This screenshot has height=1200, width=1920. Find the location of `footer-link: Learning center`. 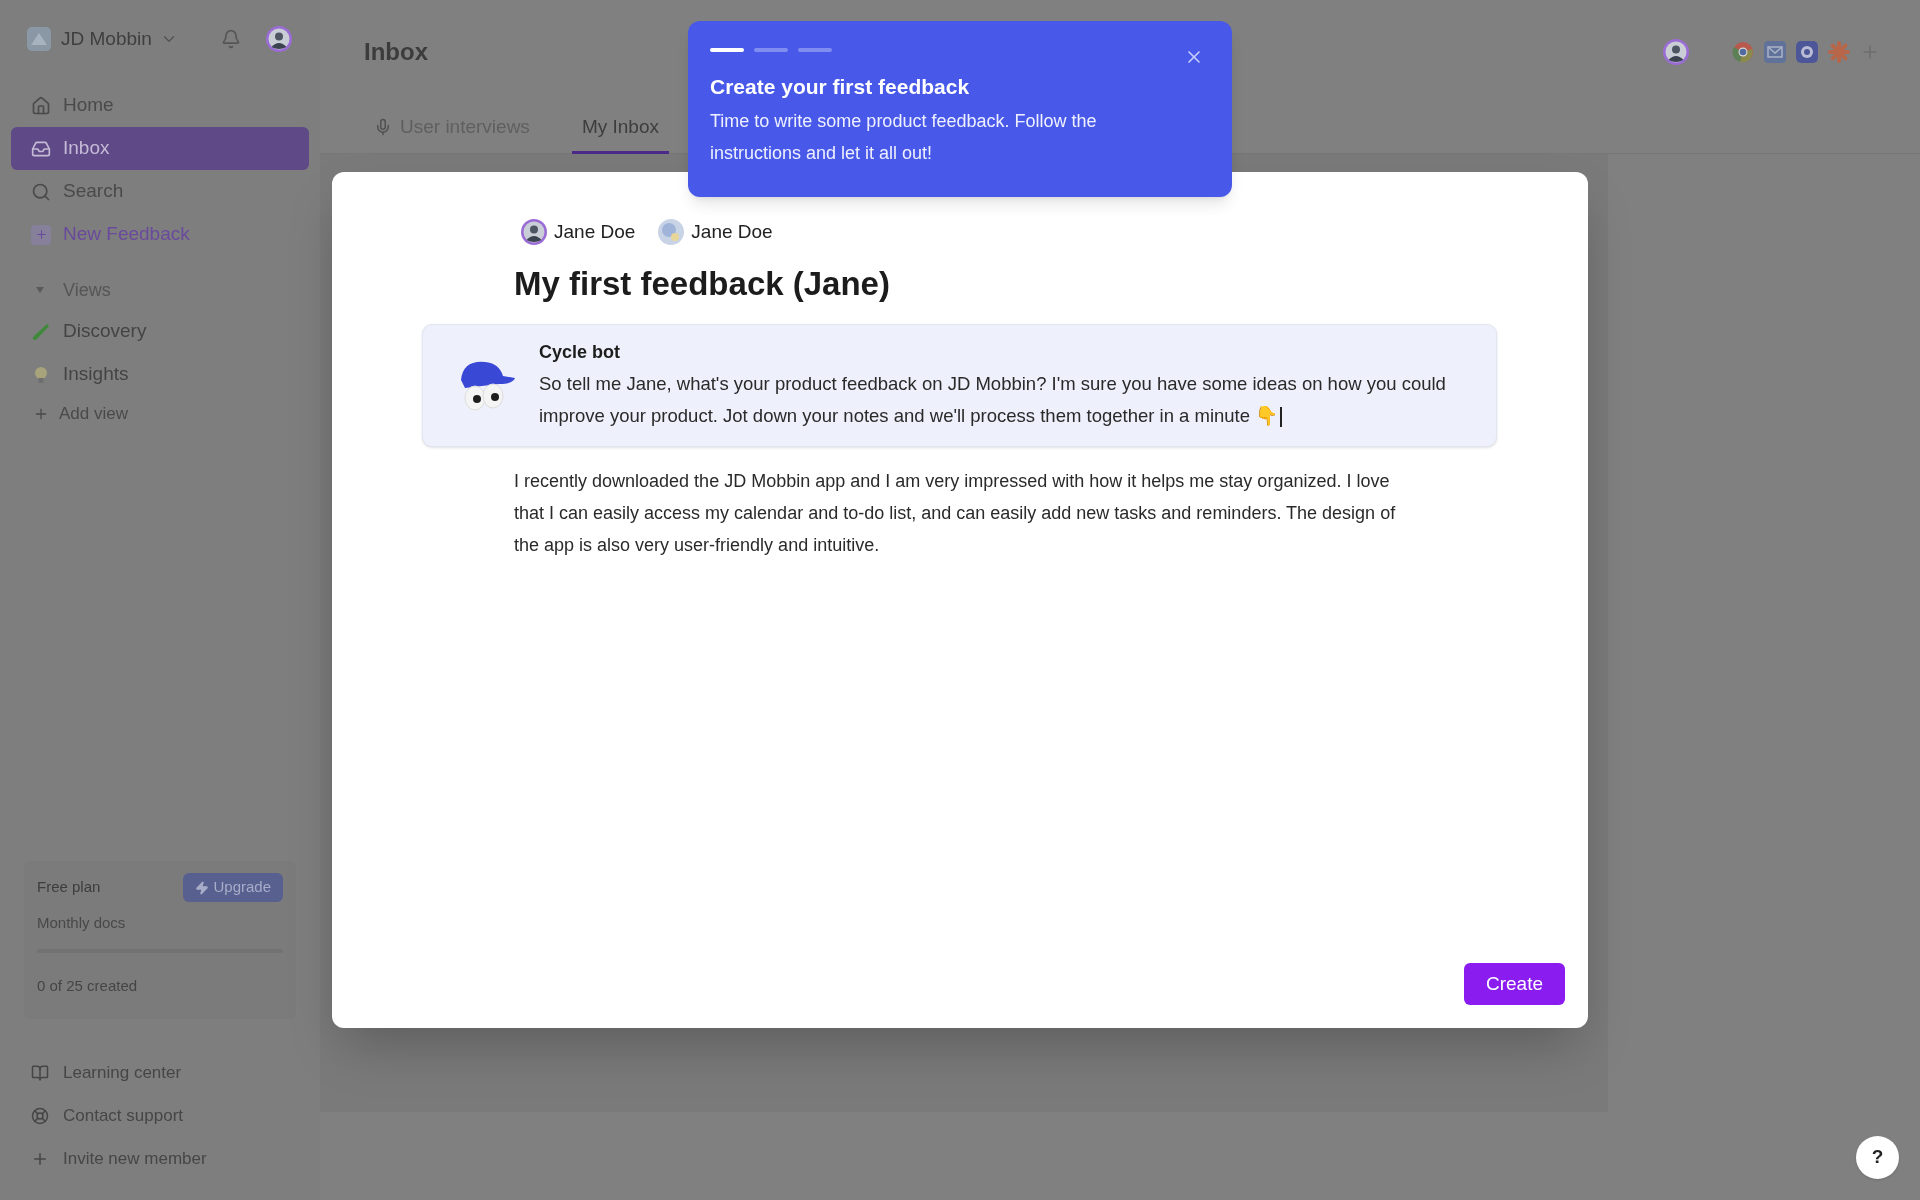

footer-link: Learning center is located at coordinates (160, 1072).